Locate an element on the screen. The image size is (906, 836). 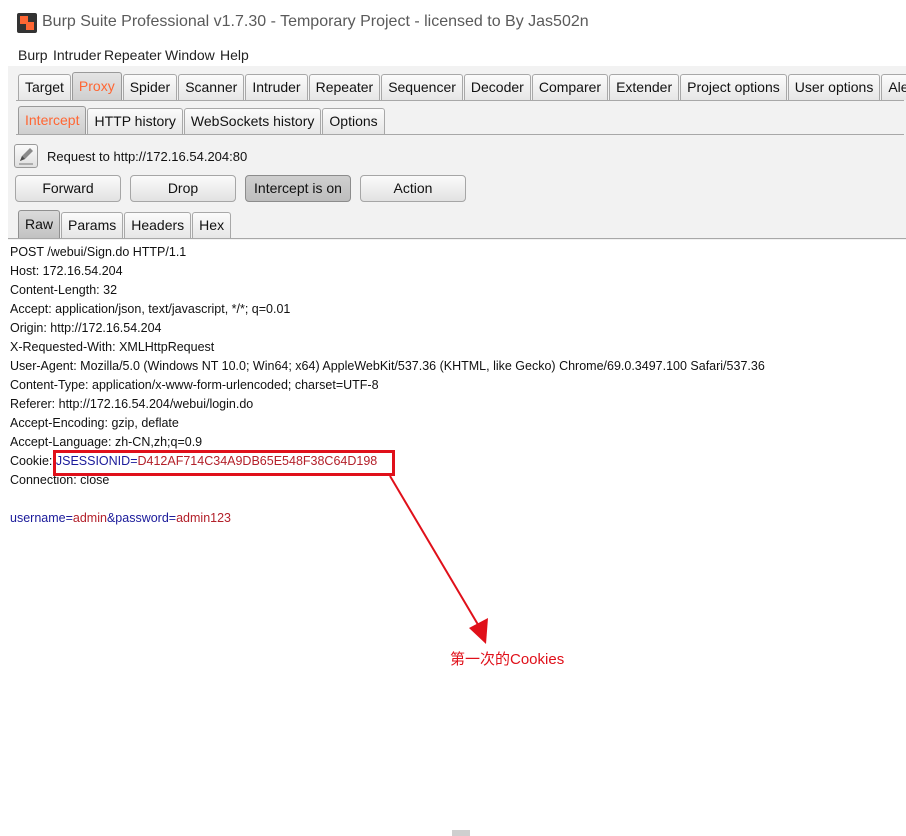
pencil-icon is located at coordinates (26, 156).